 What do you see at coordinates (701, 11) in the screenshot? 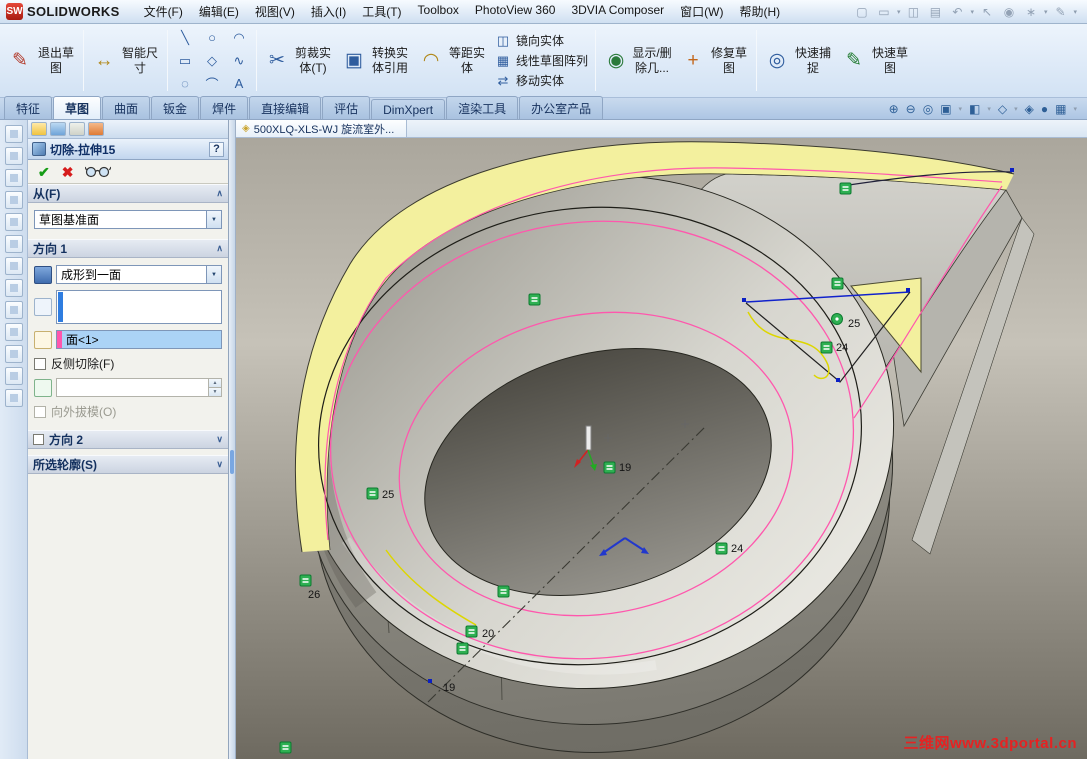
I see `menu-window: 窗口(W)` at bounding box center [701, 11].